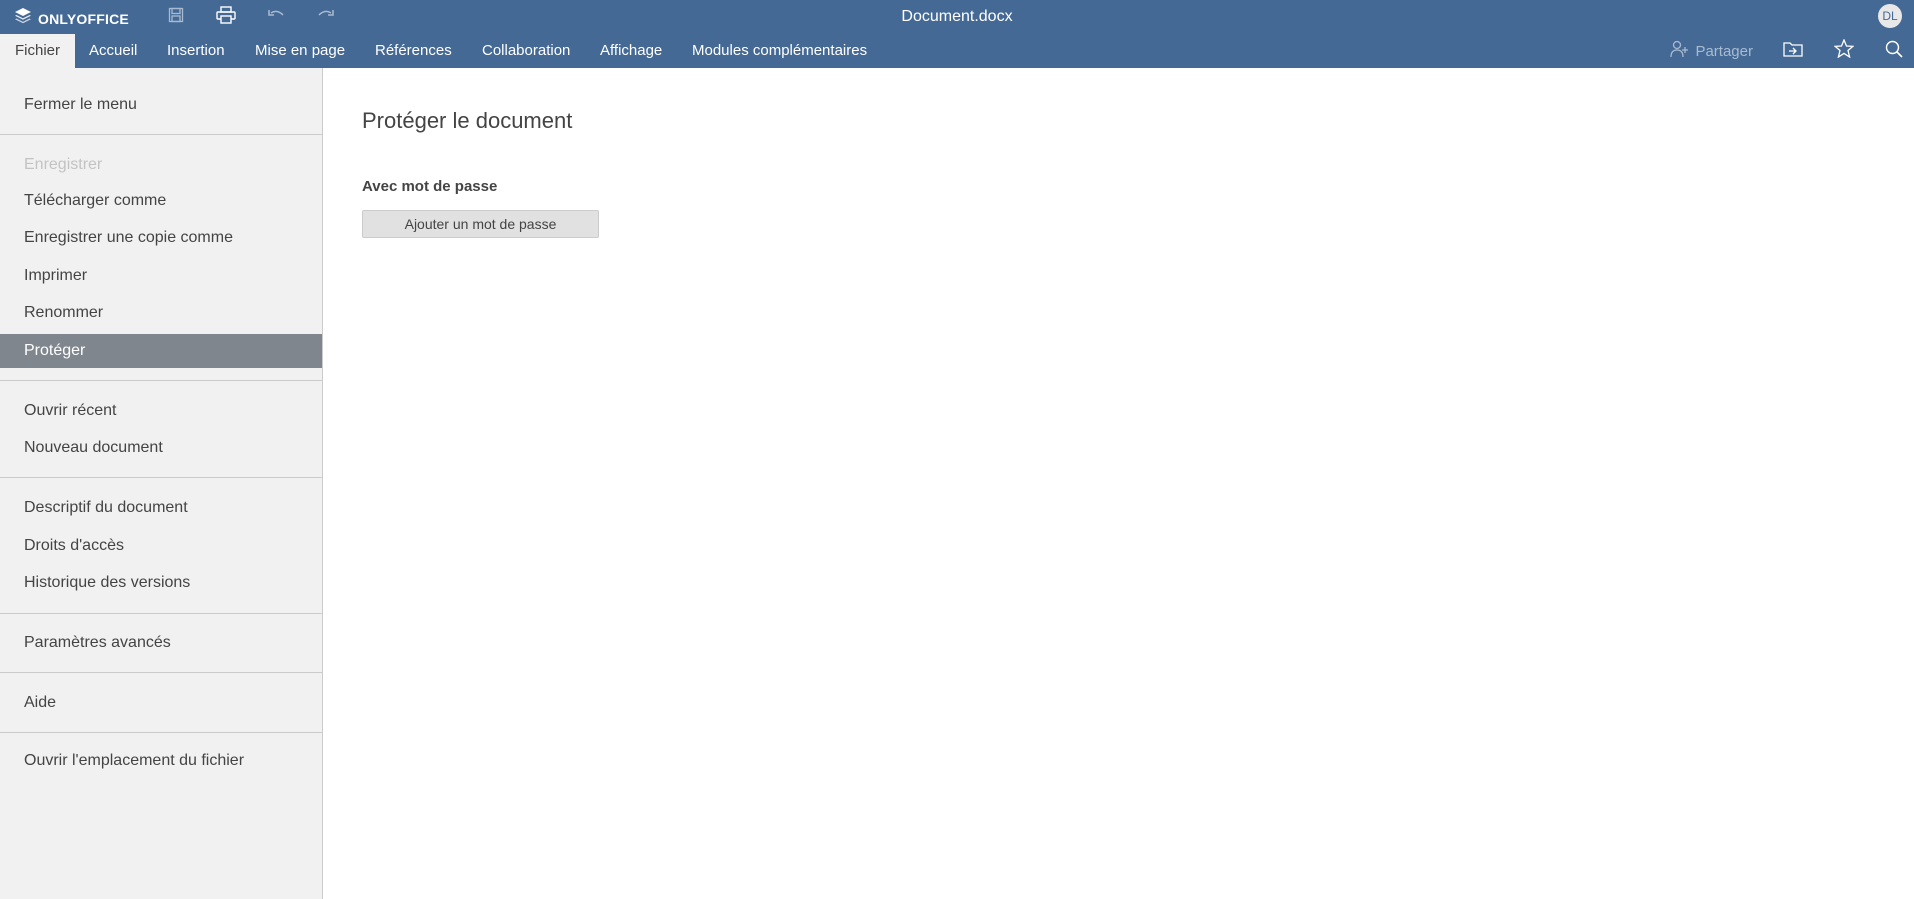 The width and height of the screenshot is (1914, 899). What do you see at coordinates (23, 18) in the screenshot?
I see `onlyoffice-logo-icon` at bounding box center [23, 18].